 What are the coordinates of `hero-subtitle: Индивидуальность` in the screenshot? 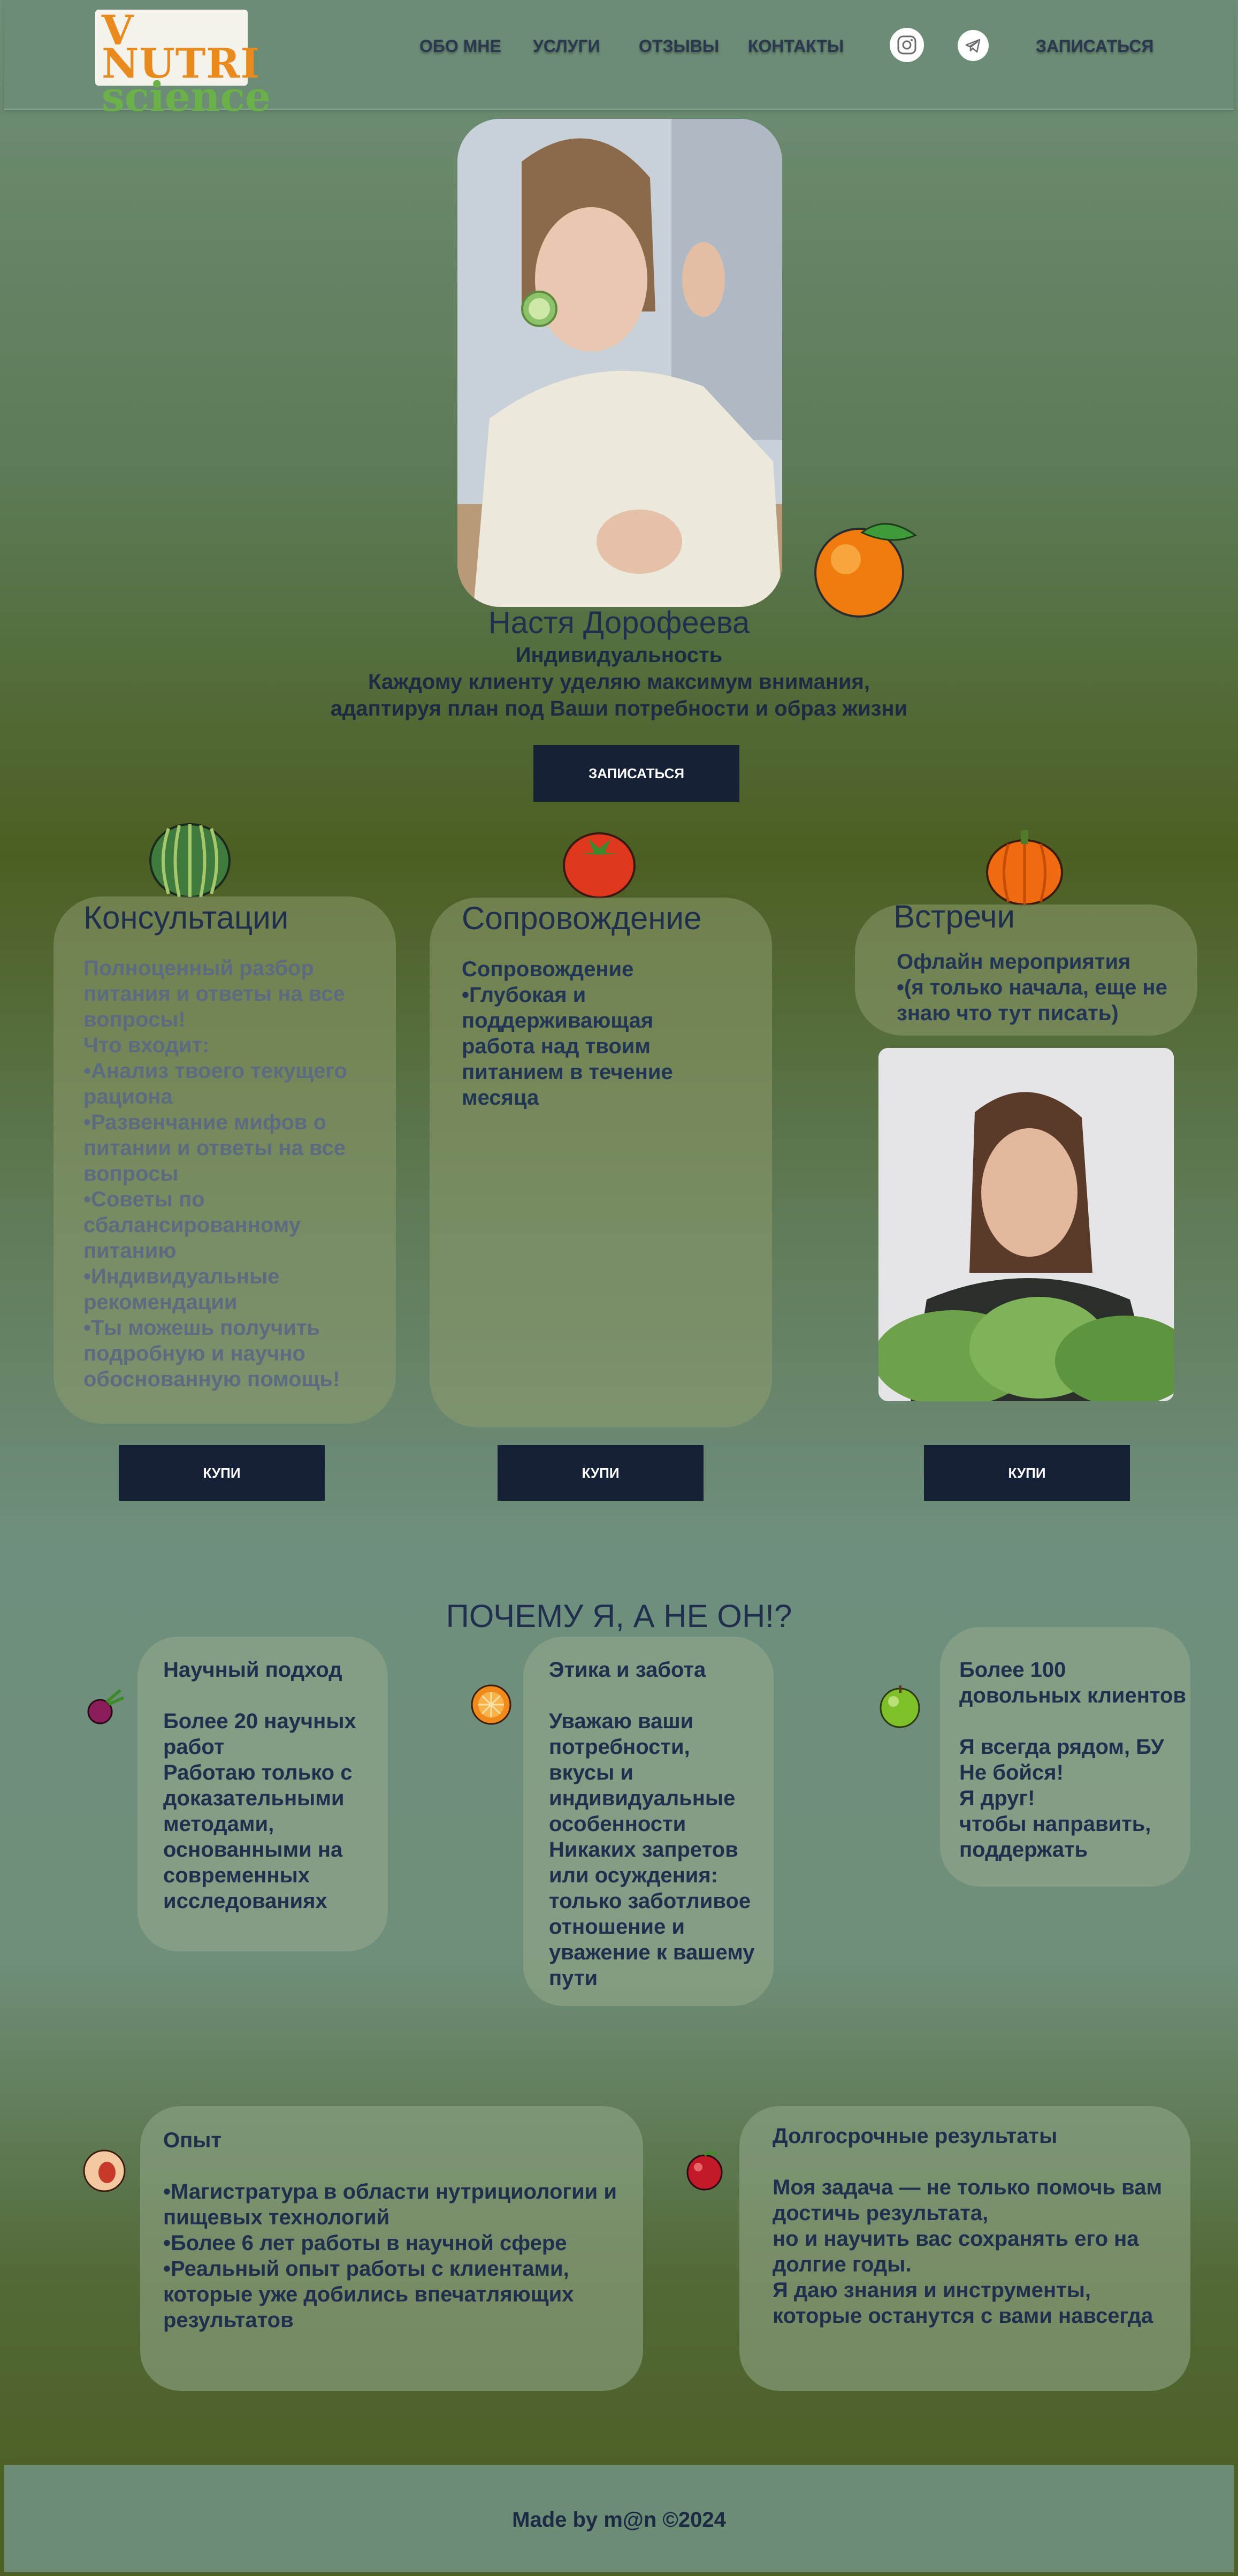 It's located at (619, 655).